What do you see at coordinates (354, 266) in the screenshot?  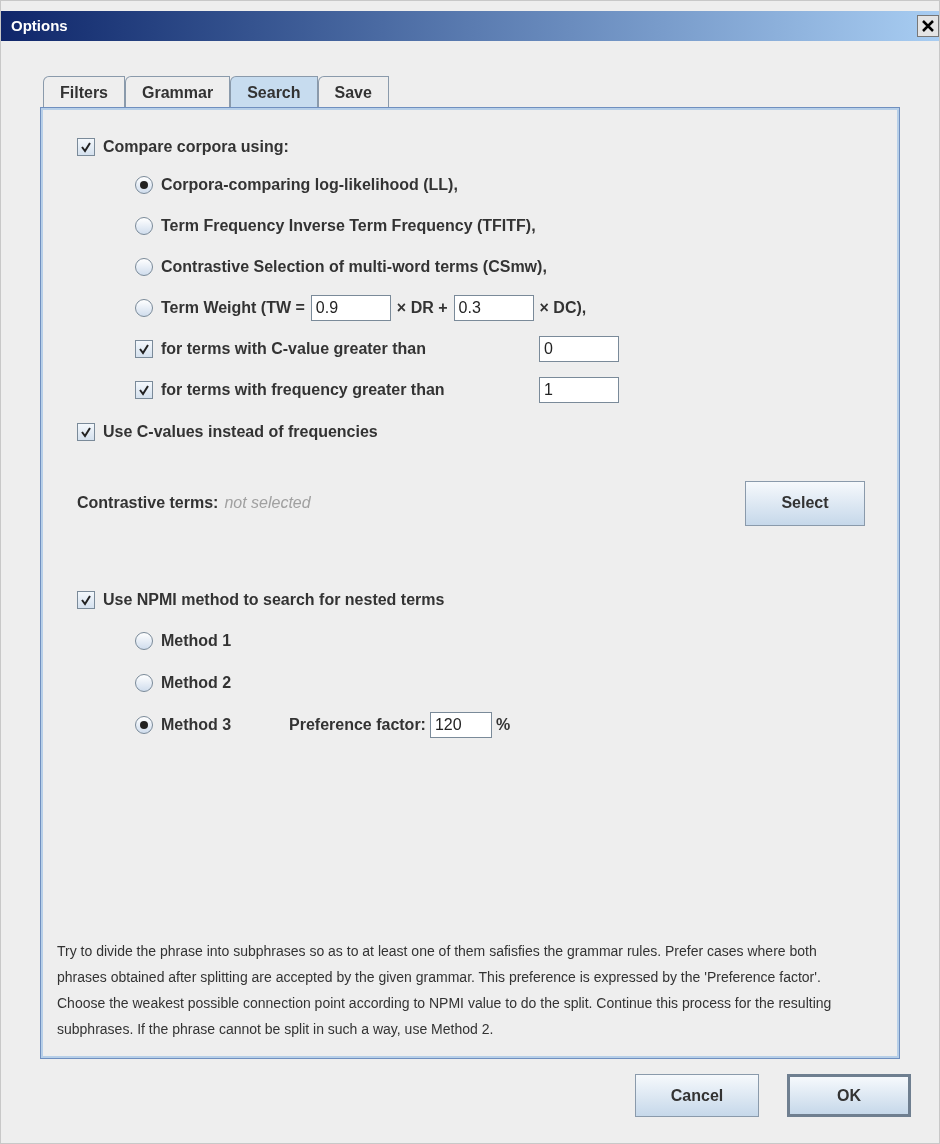 I see `option-label: Contrastive Selection of multi-word terms (CSmw),` at bounding box center [354, 266].